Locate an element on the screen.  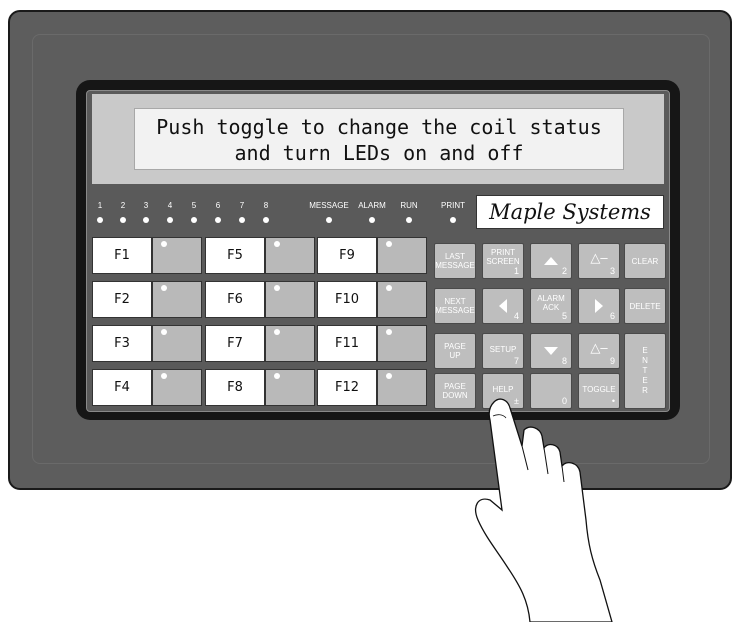
pointing-hand-icon is located at coordinates (544, 510).